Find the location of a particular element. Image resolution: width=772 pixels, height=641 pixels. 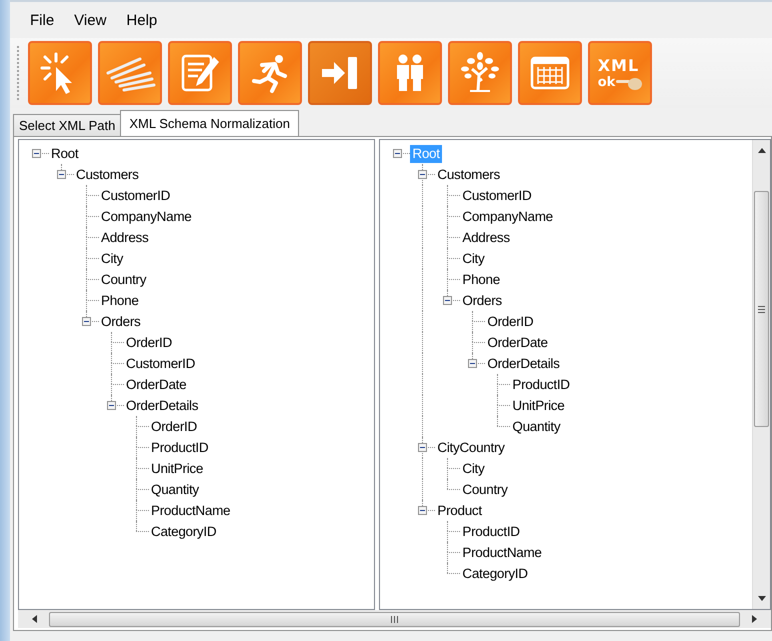

tree-node: Product is located at coordinates (459, 511).